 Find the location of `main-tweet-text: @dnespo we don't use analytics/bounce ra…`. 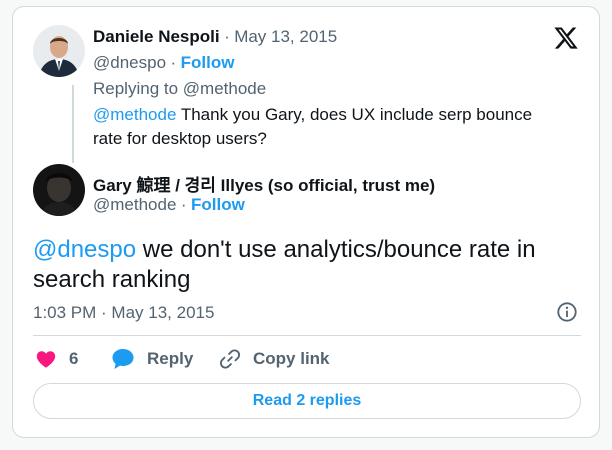

main-tweet-text: @dnespo we don't use analytics/bounce ra… is located at coordinates (293, 265).